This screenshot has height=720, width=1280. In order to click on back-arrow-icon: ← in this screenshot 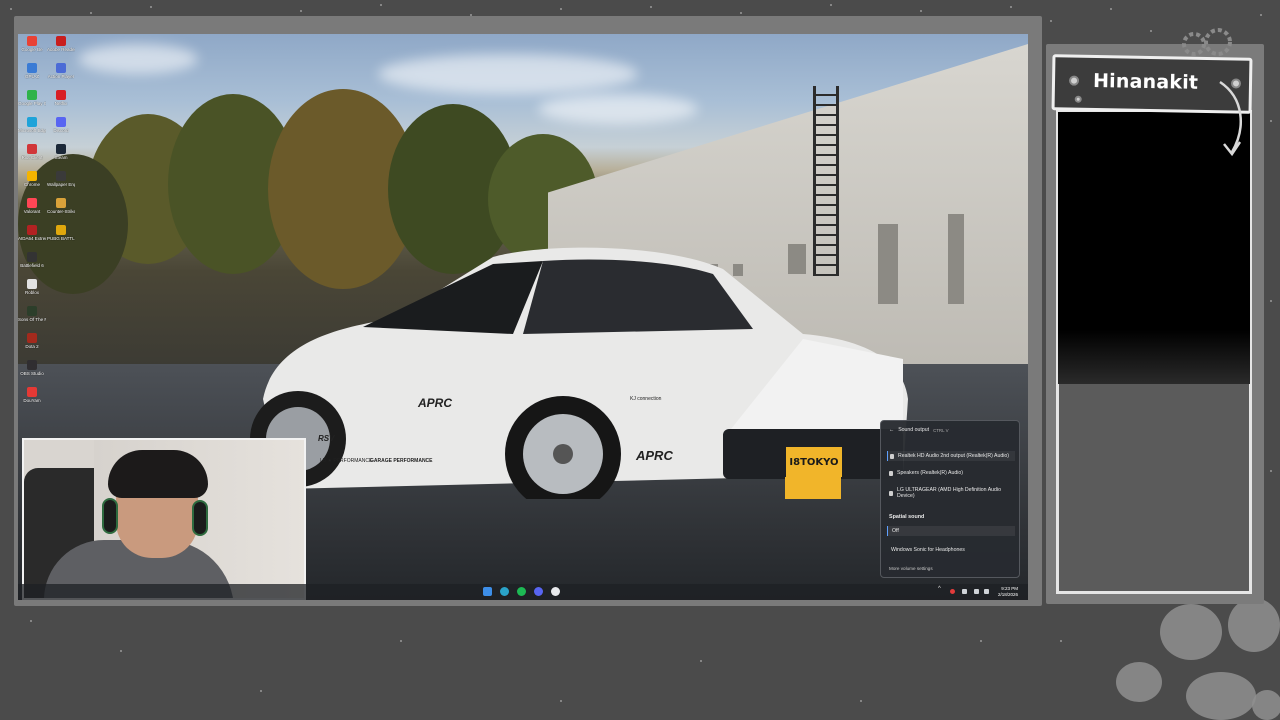, I will do `click(891, 430)`.